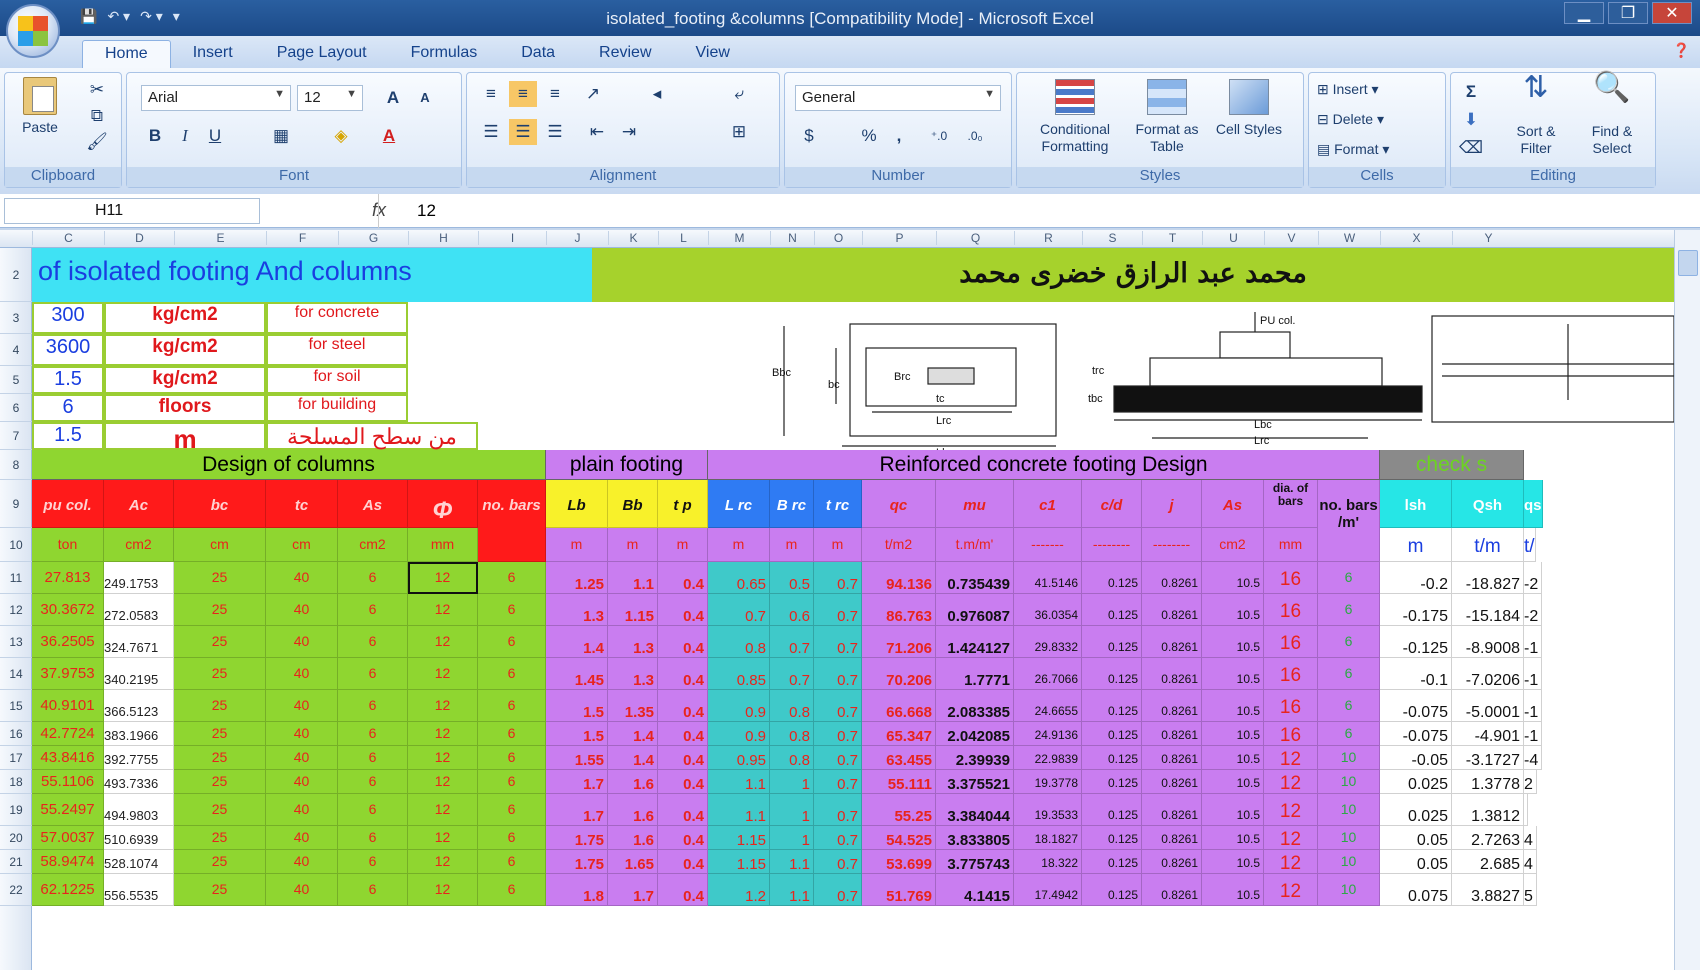 The height and width of the screenshot is (970, 1700). I want to click on wrap-text-icon: ⤶, so click(739, 94).